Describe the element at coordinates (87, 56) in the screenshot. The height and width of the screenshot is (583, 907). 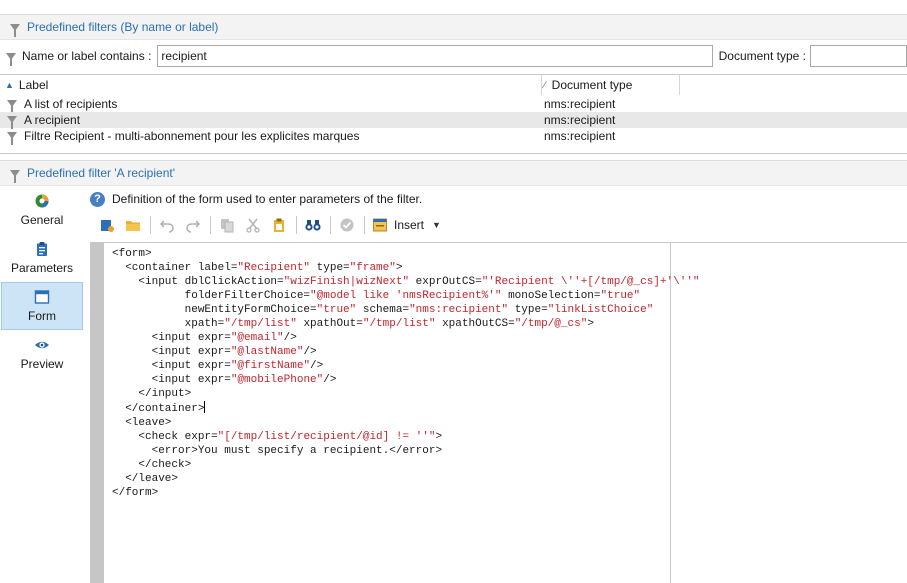
I see `name-filter-label: Name or label contains :` at that location.